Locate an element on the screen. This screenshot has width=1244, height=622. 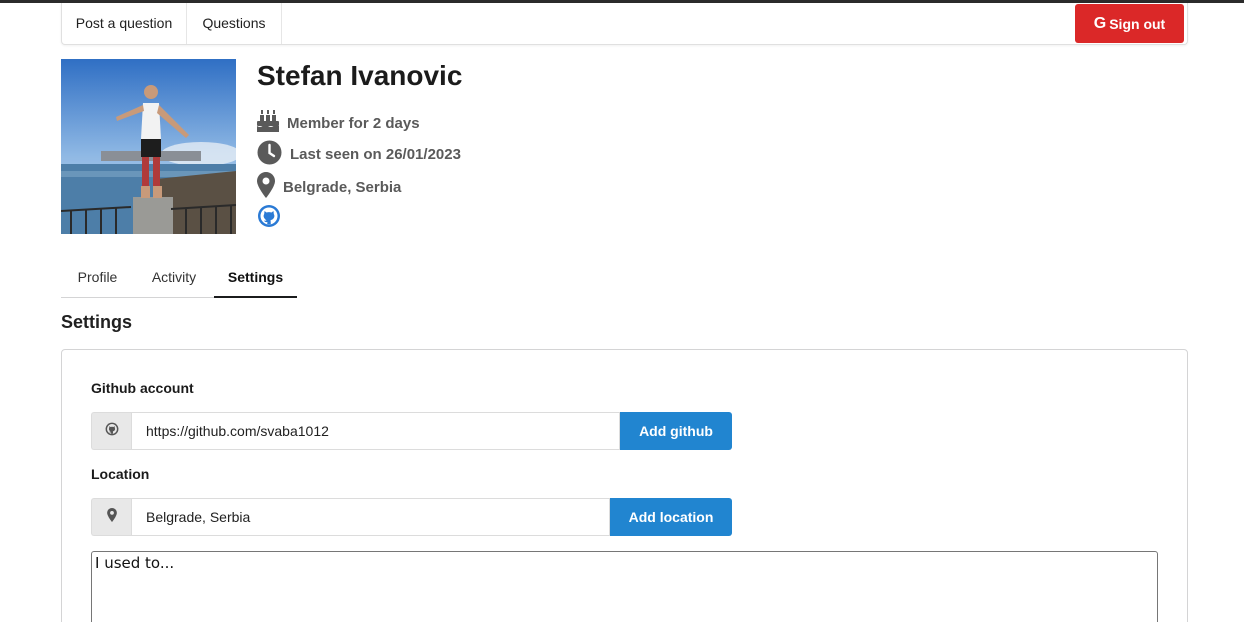
location-addon is located at coordinates (111, 517).